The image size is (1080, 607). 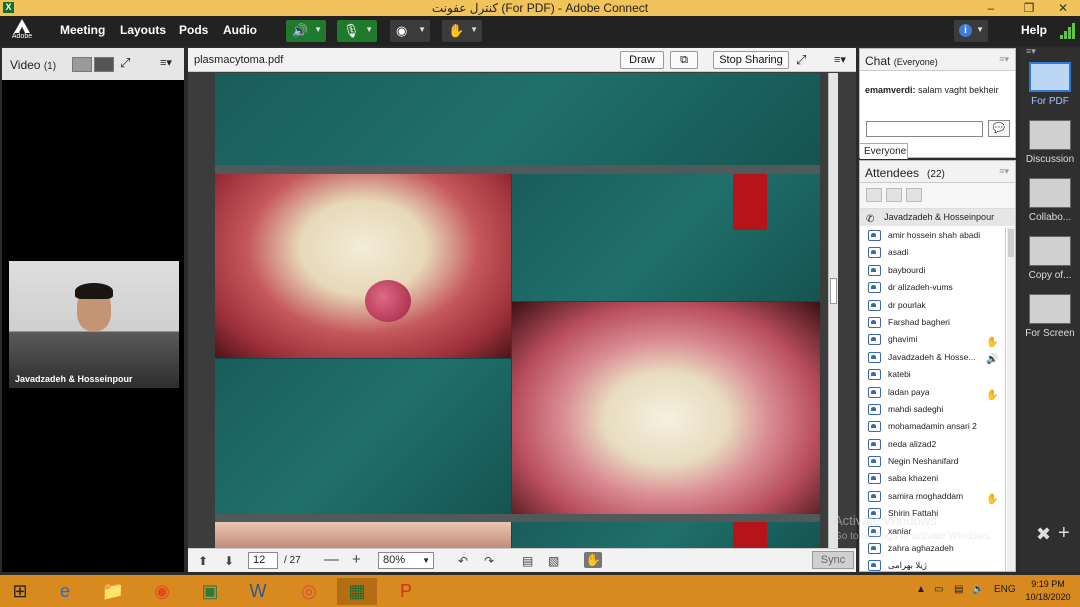 What do you see at coordinates (932, 392) in the screenshot?
I see `attendee-row: ladan paya ✋` at bounding box center [932, 392].